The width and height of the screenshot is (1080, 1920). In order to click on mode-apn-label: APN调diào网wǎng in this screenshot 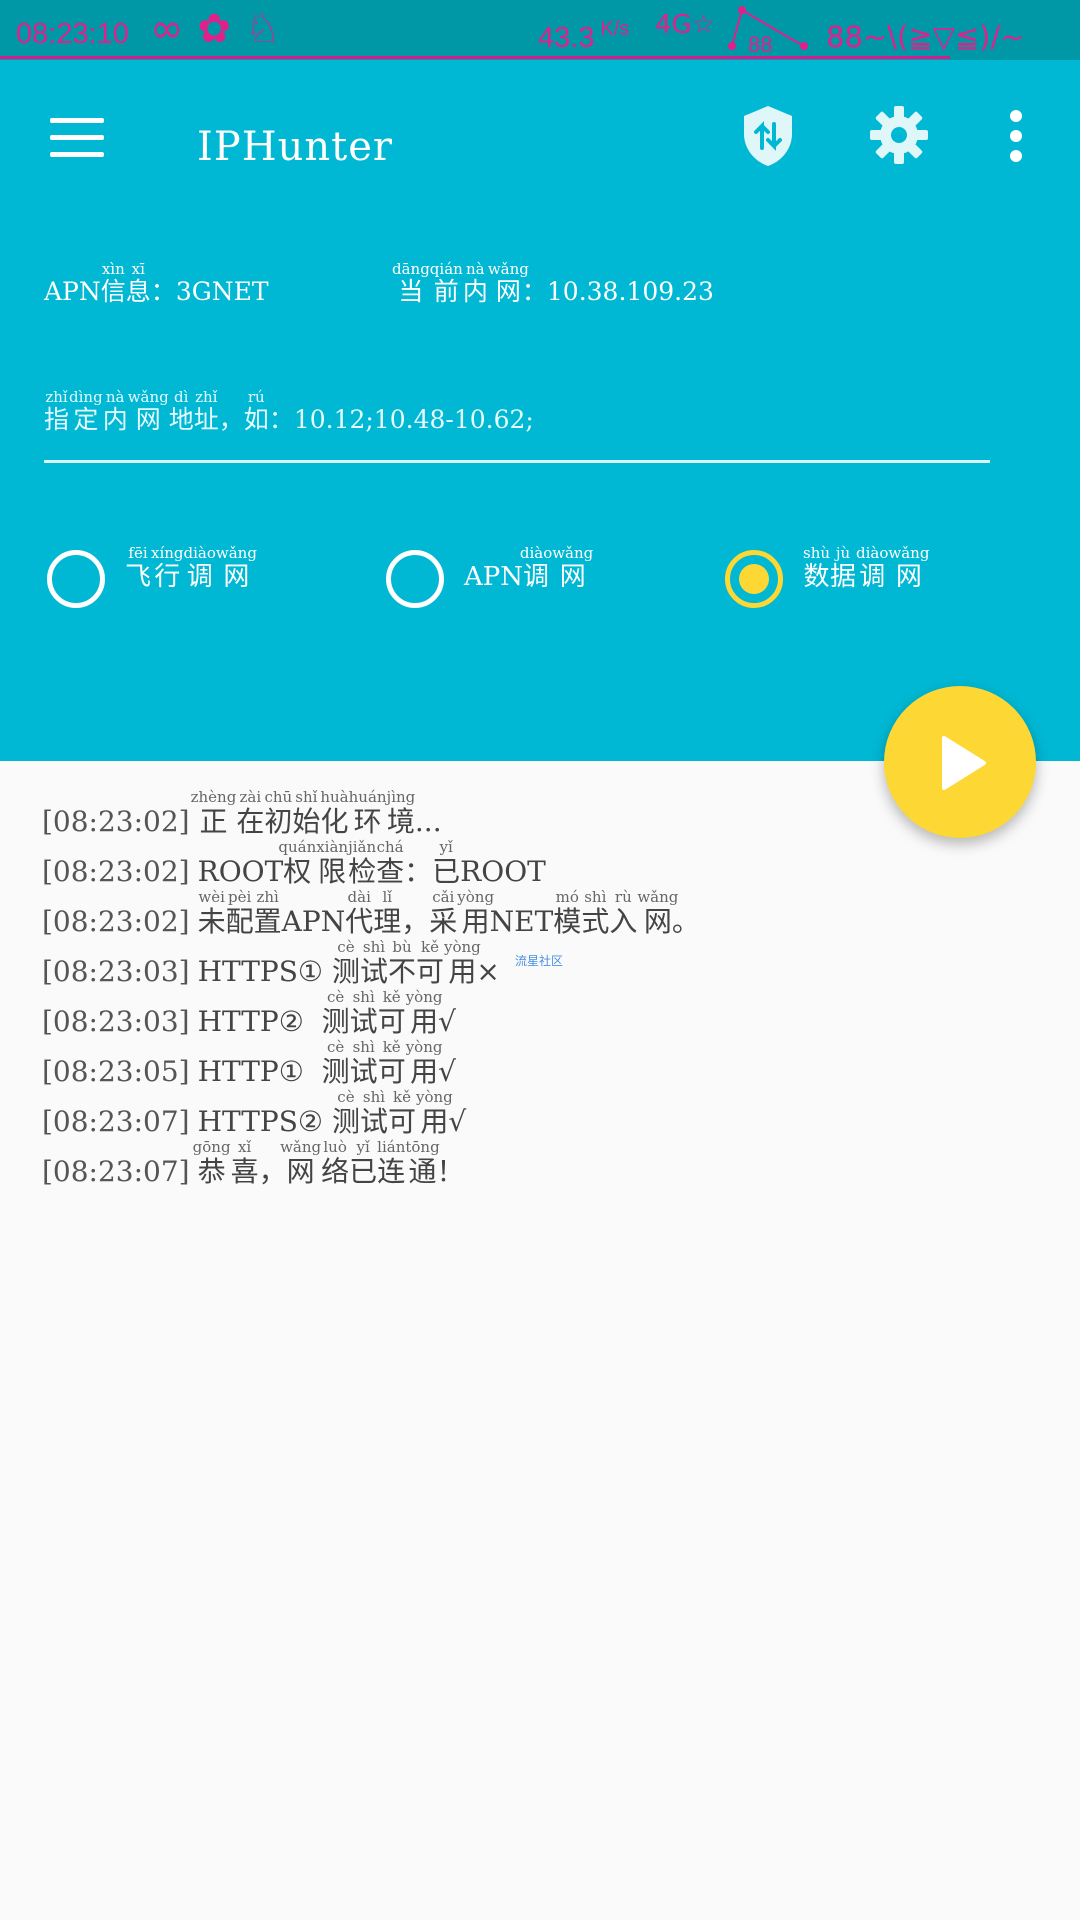, I will do `click(529, 568)`.